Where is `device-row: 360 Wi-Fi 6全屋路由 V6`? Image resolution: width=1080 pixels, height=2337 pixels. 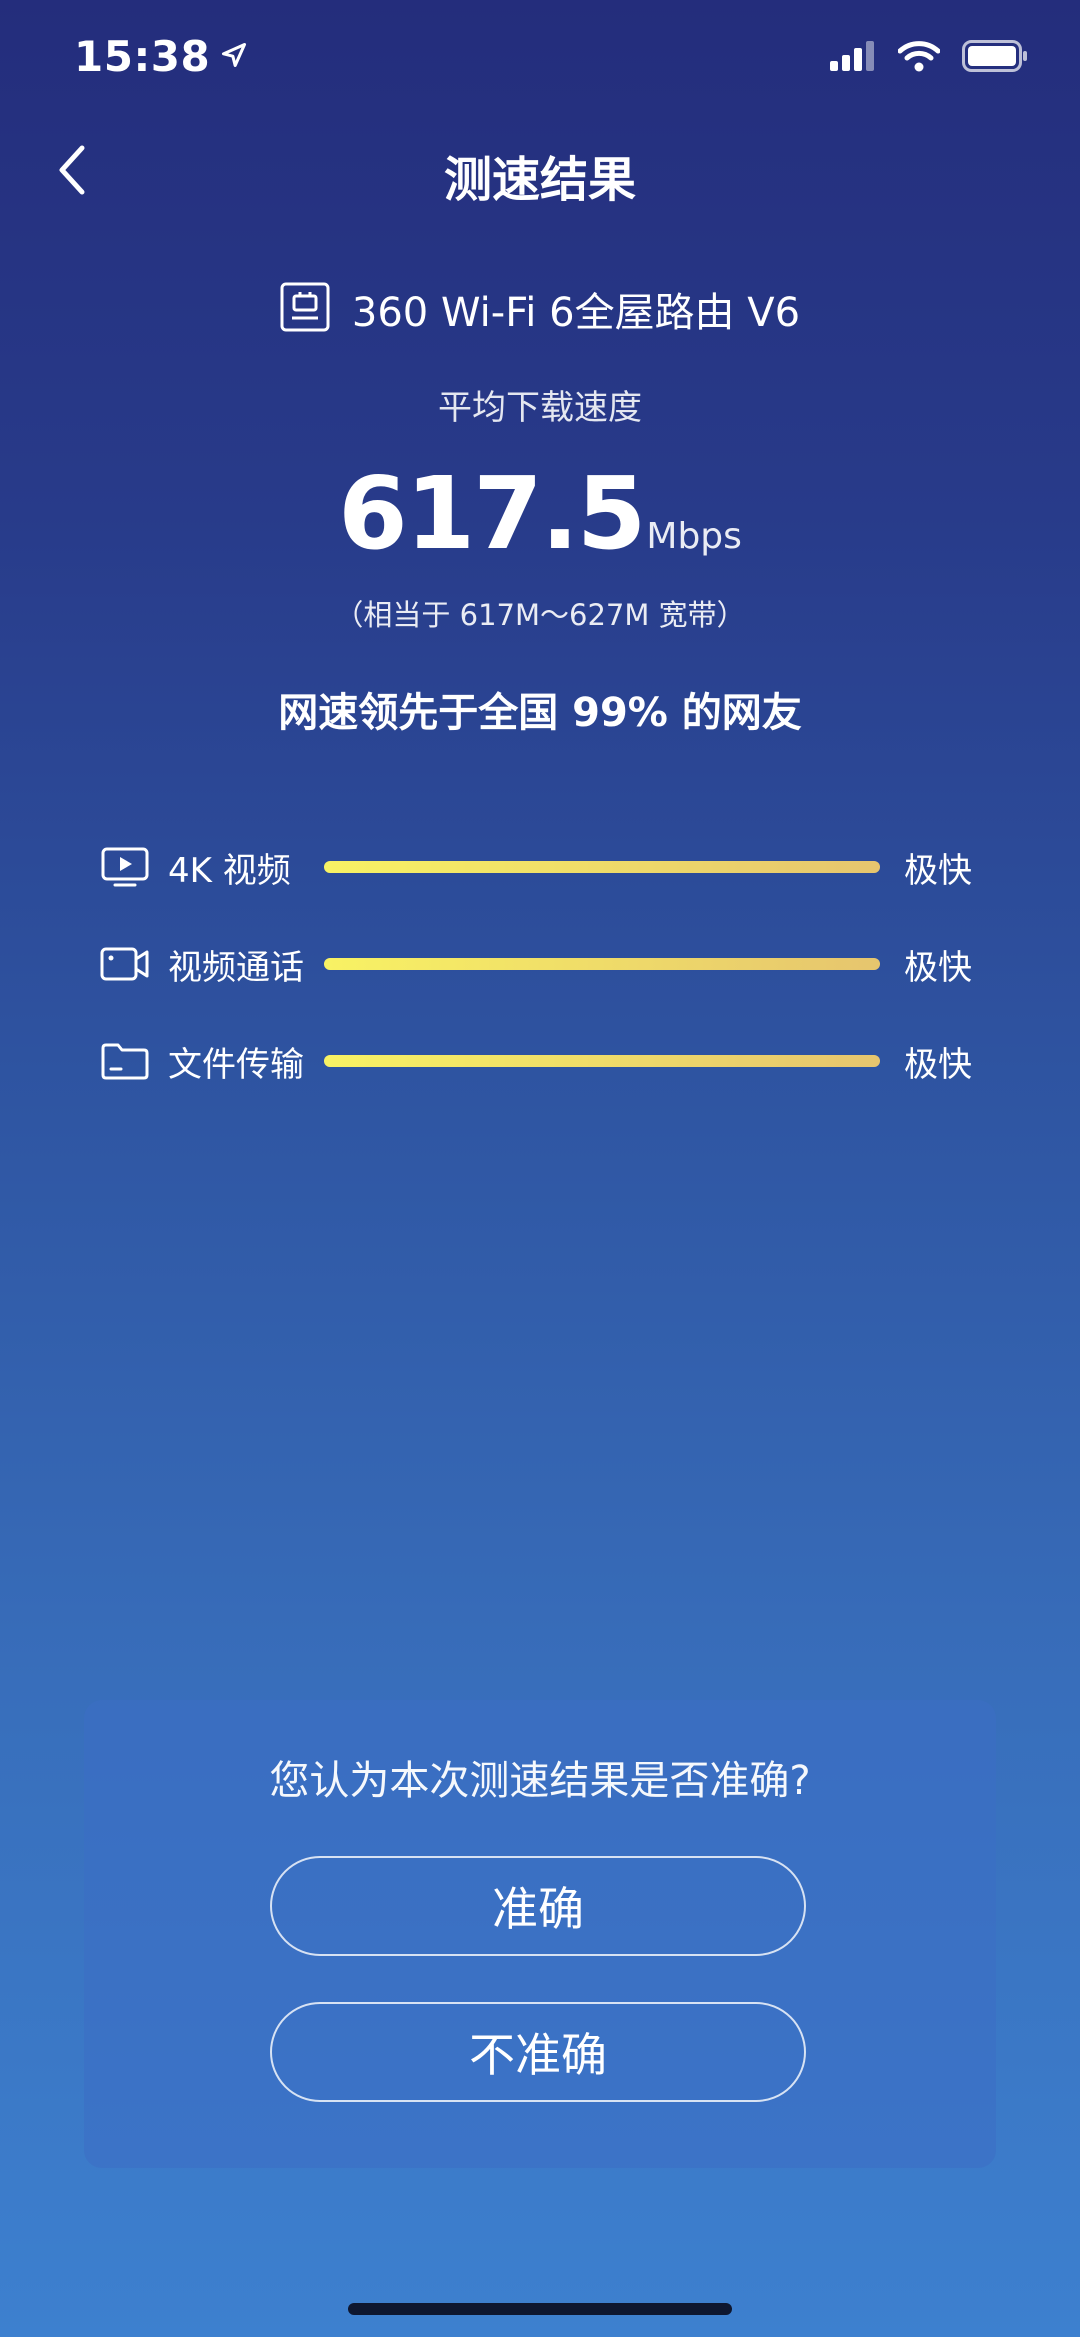
device-row: 360 Wi-Fi 6全屋路由 V6 is located at coordinates (540, 309).